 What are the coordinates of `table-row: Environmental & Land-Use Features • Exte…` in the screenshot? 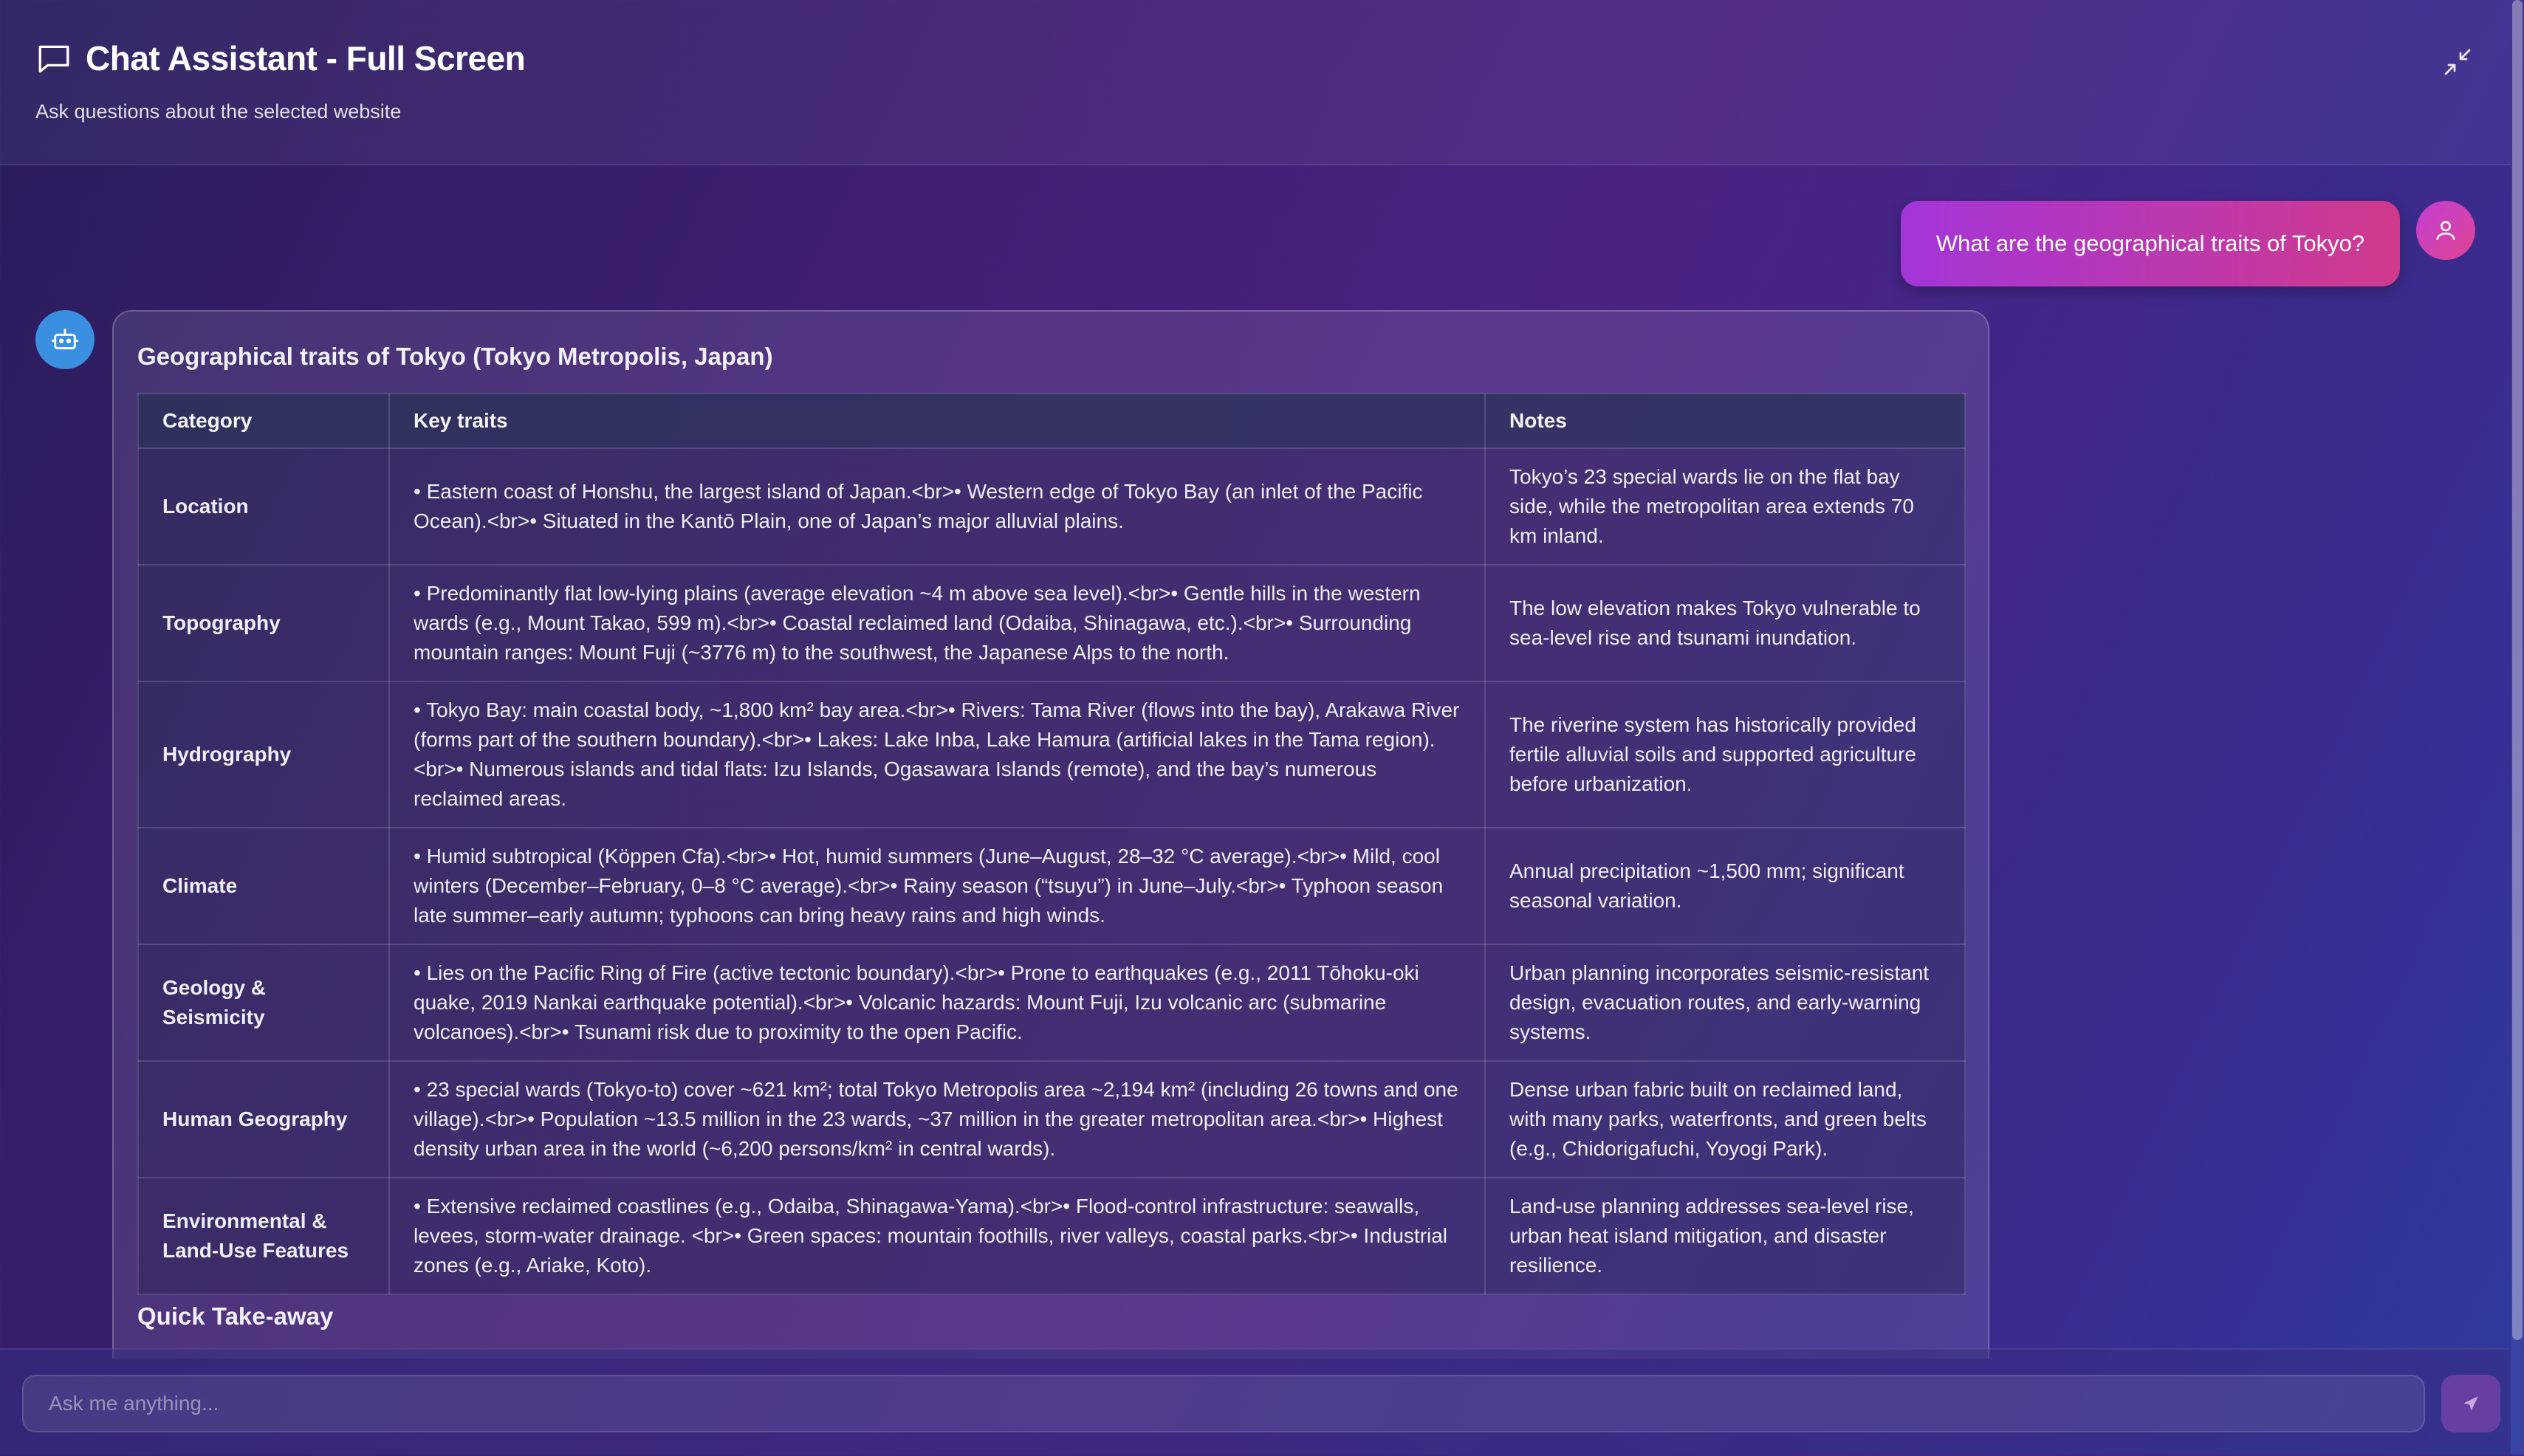 It's located at (1051, 1236).